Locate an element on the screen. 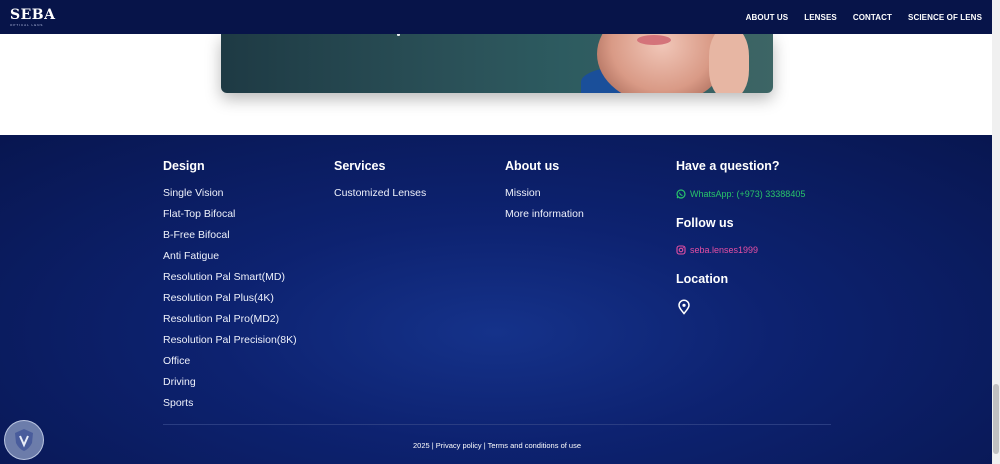  hero-lips-shape is located at coordinates (654, 40).